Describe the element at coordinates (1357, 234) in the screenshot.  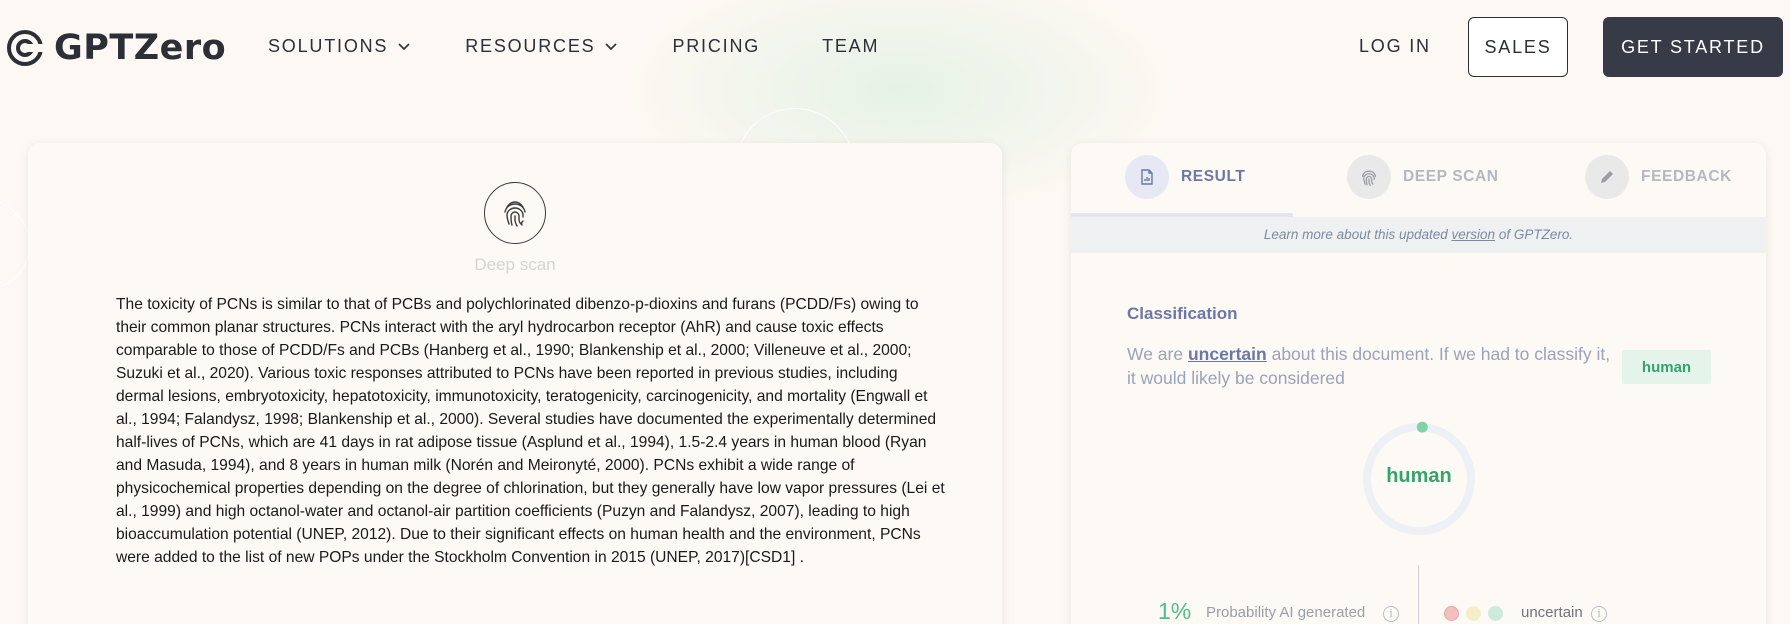
I see `info-text: Learn more about this updated` at that location.